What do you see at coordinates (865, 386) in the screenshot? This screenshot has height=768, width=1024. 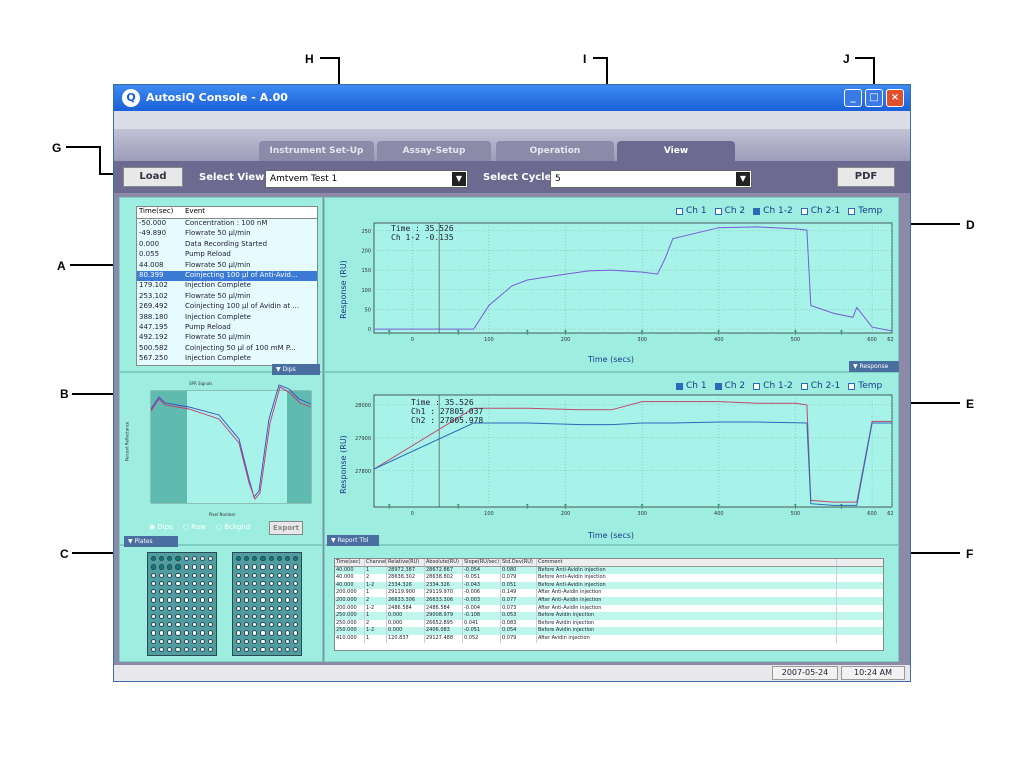 I see `legend-item: Temp` at bounding box center [865, 386].